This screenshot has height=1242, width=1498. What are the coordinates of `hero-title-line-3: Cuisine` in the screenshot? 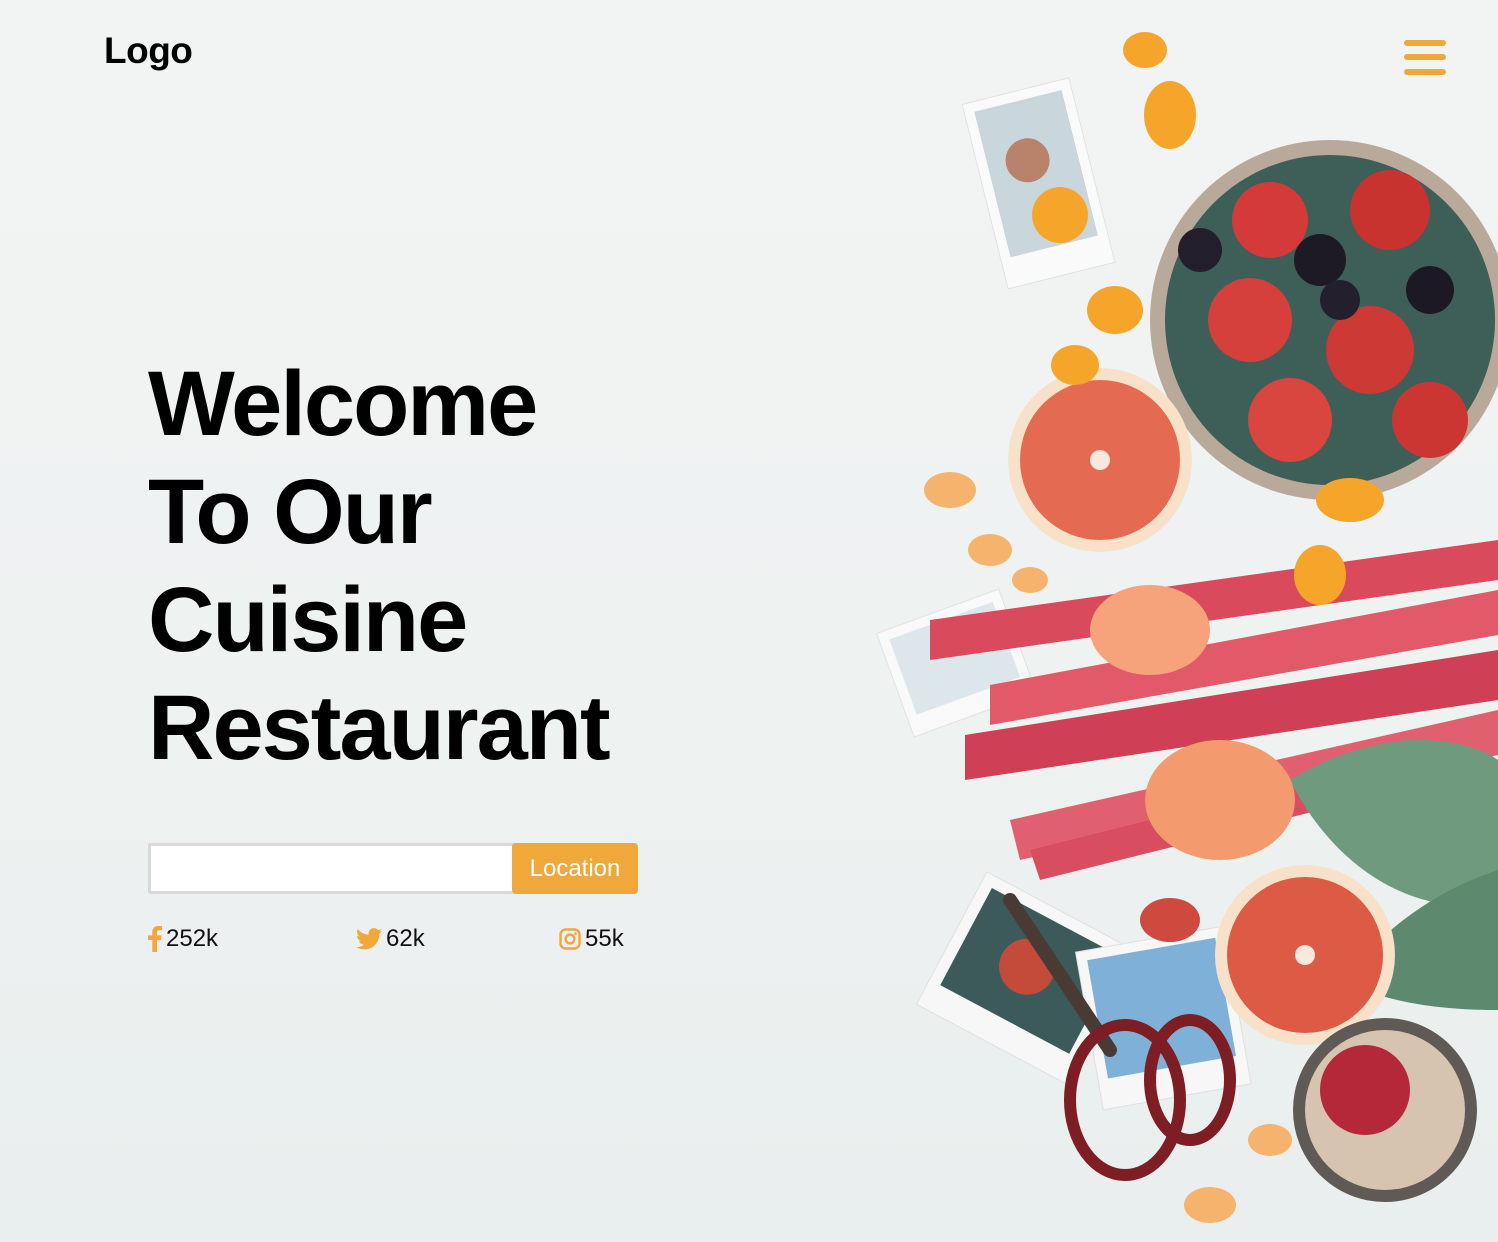 It's located at (308, 620).